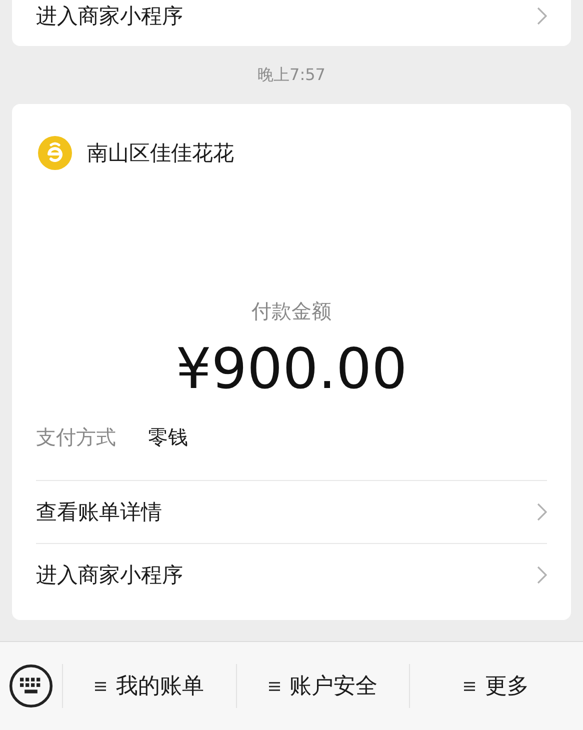 The image size is (583, 730). What do you see at coordinates (496, 686) in the screenshot?
I see `menu-button: 更多` at bounding box center [496, 686].